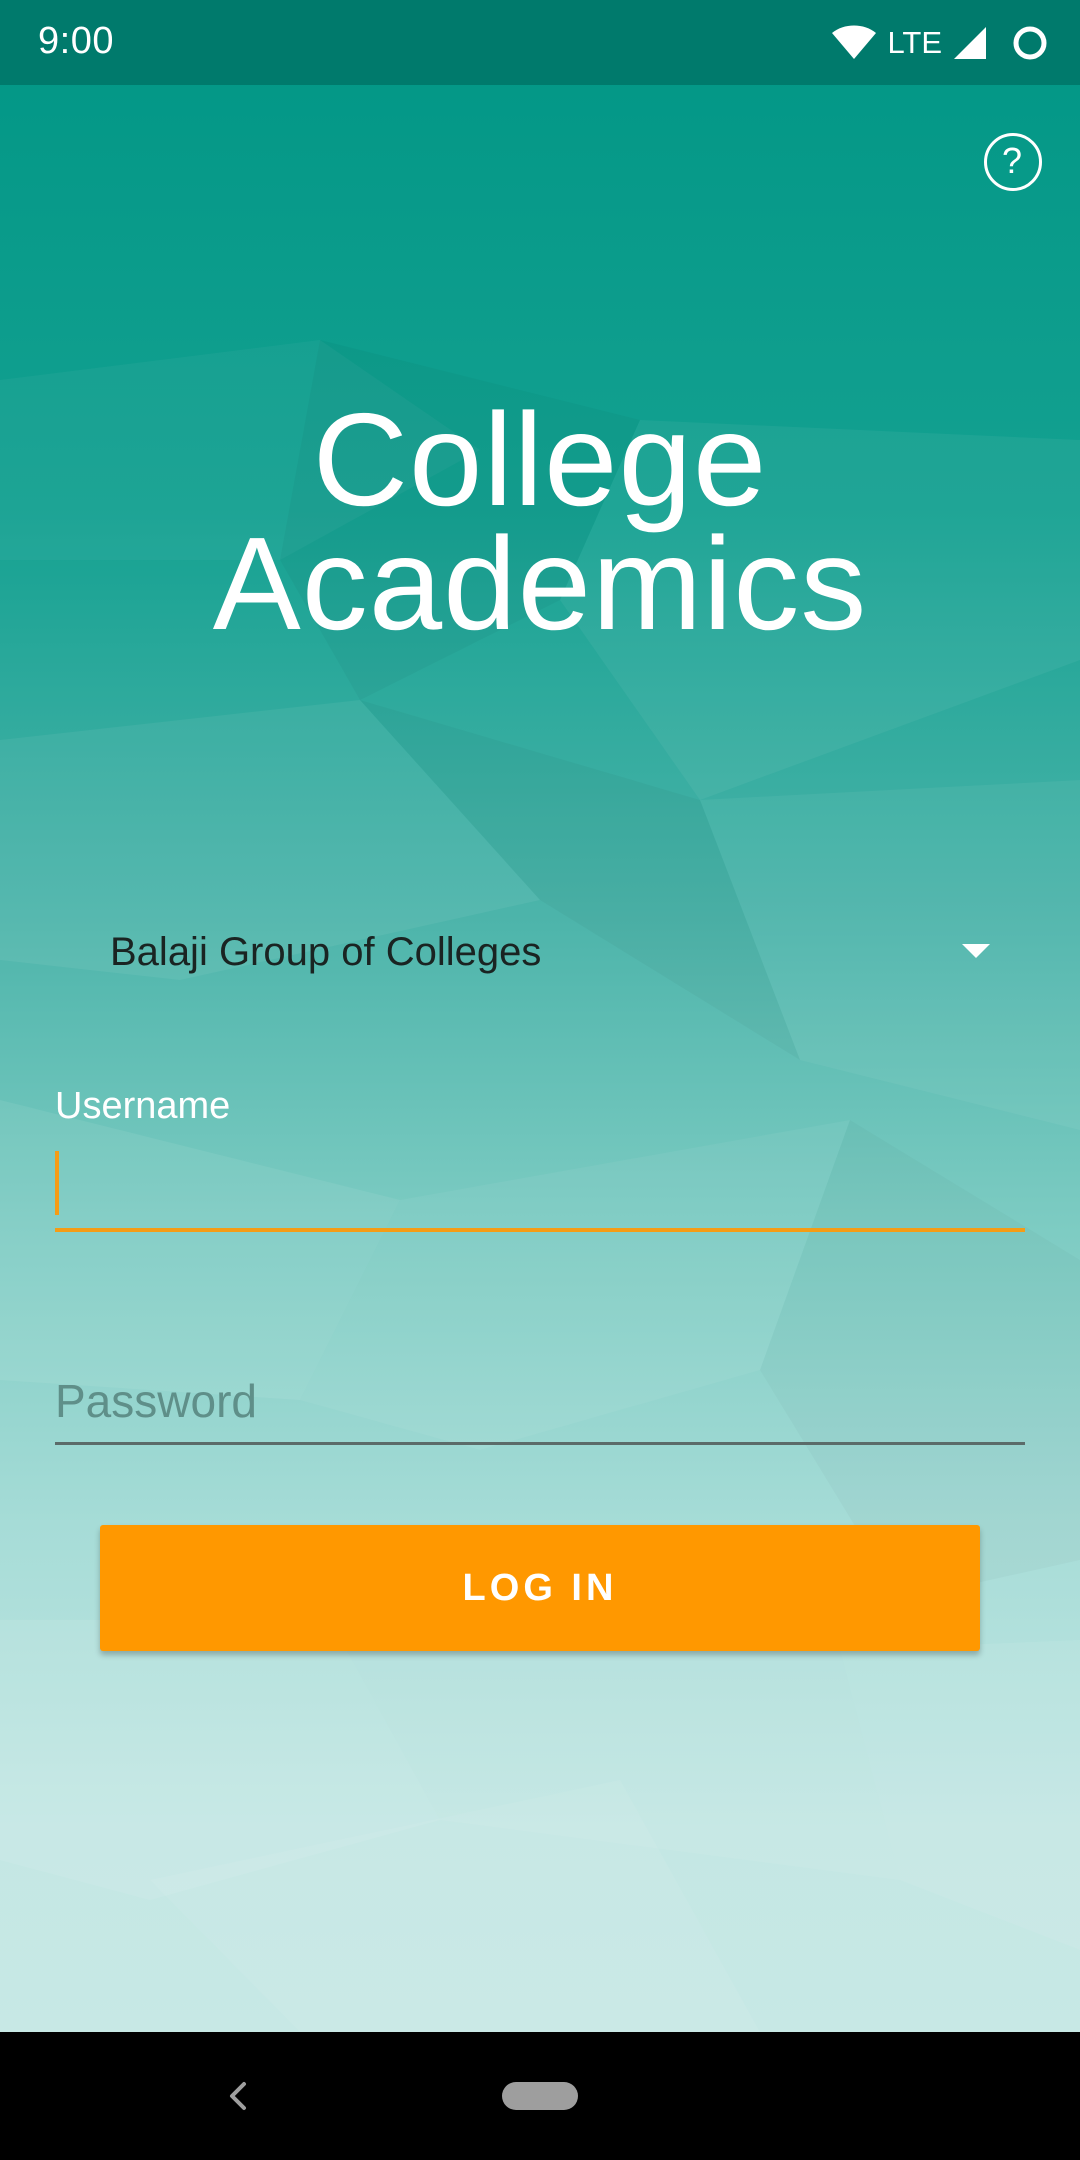 The width and height of the screenshot is (1080, 2160). What do you see at coordinates (970, 43) in the screenshot?
I see `cell-signal-icon` at bounding box center [970, 43].